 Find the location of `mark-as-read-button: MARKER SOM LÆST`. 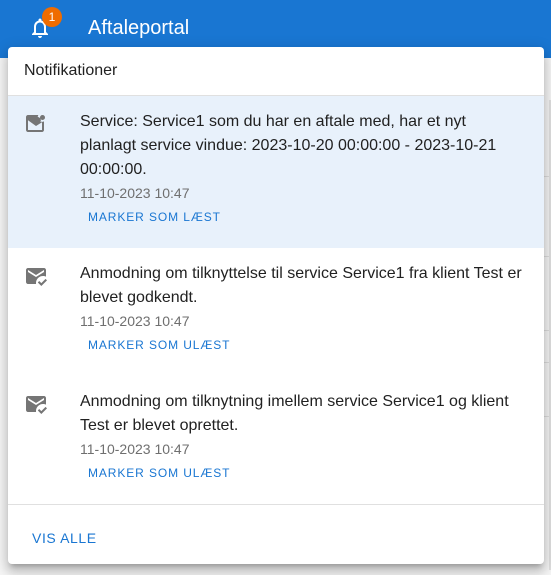

mark-as-read-button: MARKER SOM LÆST is located at coordinates (154, 217).